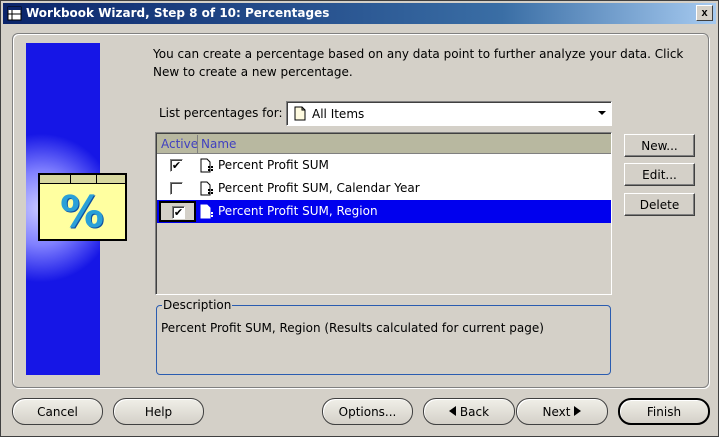 The width and height of the screenshot is (719, 437). I want to click on document-icon, so click(300, 113).